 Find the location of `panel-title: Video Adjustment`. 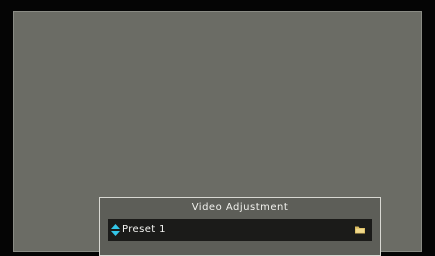

panel-title: Video Adjustment is located at coordinates (240, 207).